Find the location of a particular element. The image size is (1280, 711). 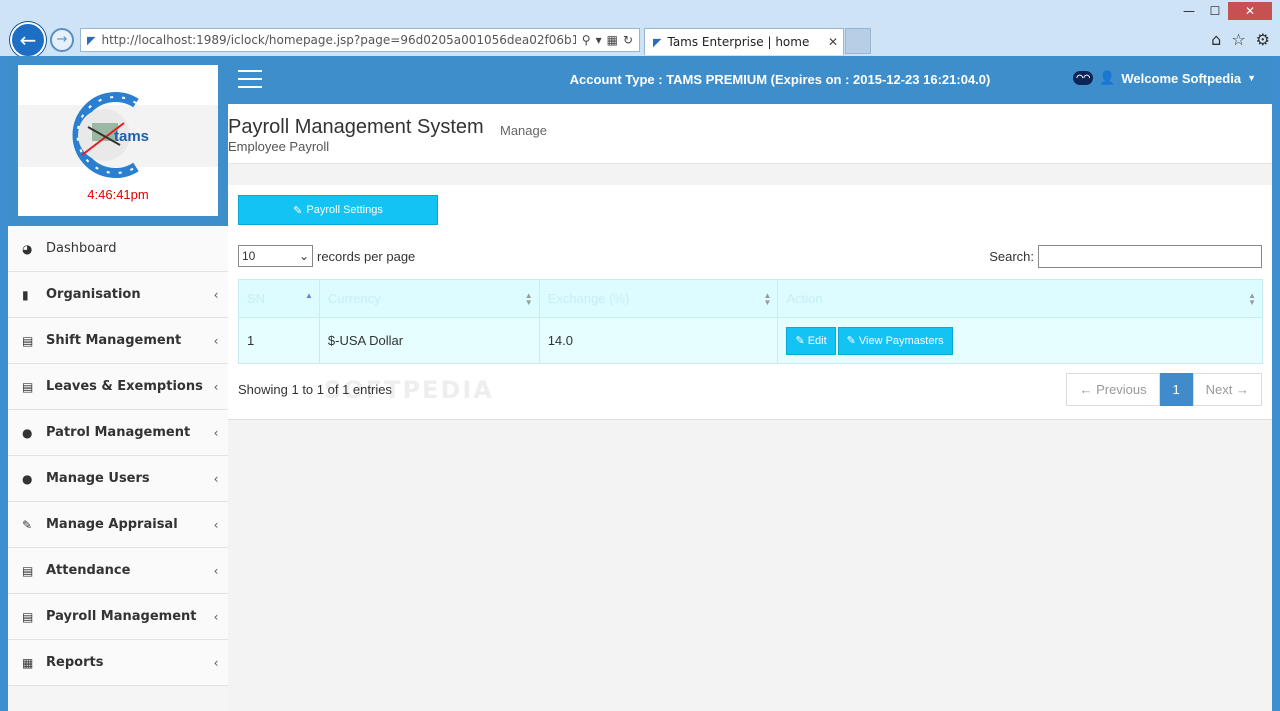

maximize-button: ☐ is located at coordinates (1215, 11).